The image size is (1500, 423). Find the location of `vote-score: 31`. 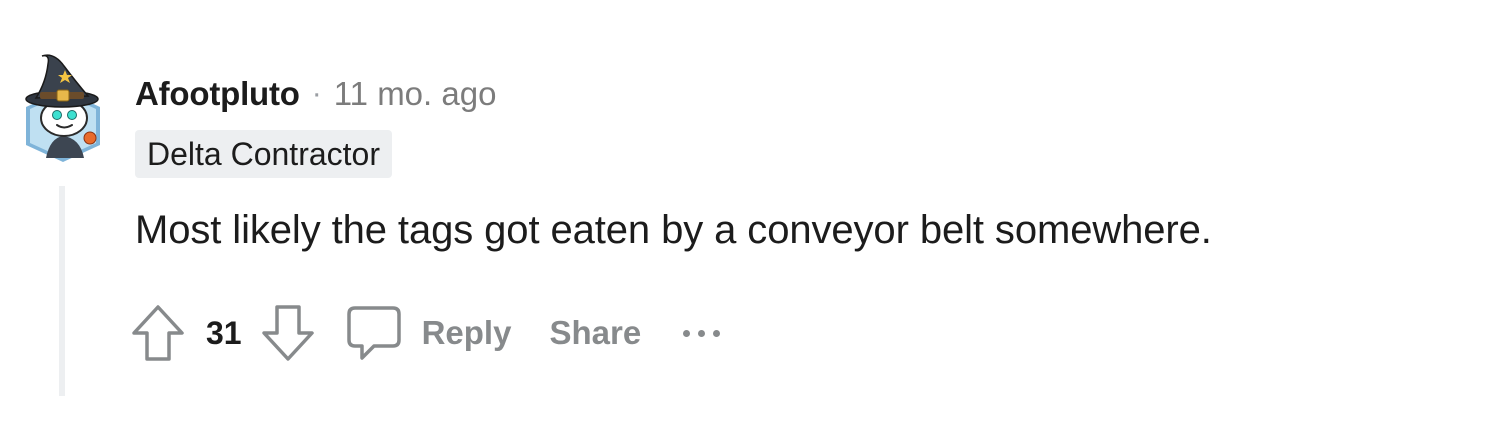

vote-score: 31 is located at coordinates (224, 332).